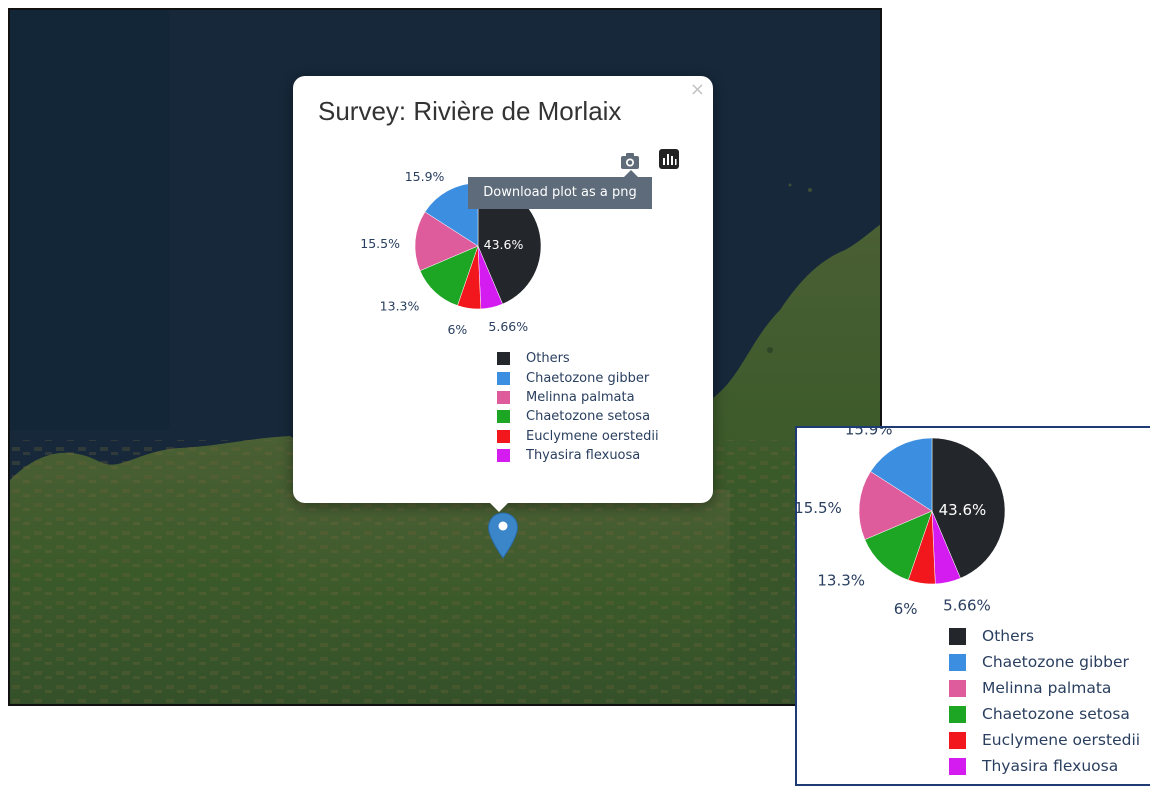 This screenshot has width=1150, height=786. What do you see at coordinates (1047, 688) in the screenshot?
I see `inset-legend-label: Melinna palmata` at bounding box center [1047, 688].